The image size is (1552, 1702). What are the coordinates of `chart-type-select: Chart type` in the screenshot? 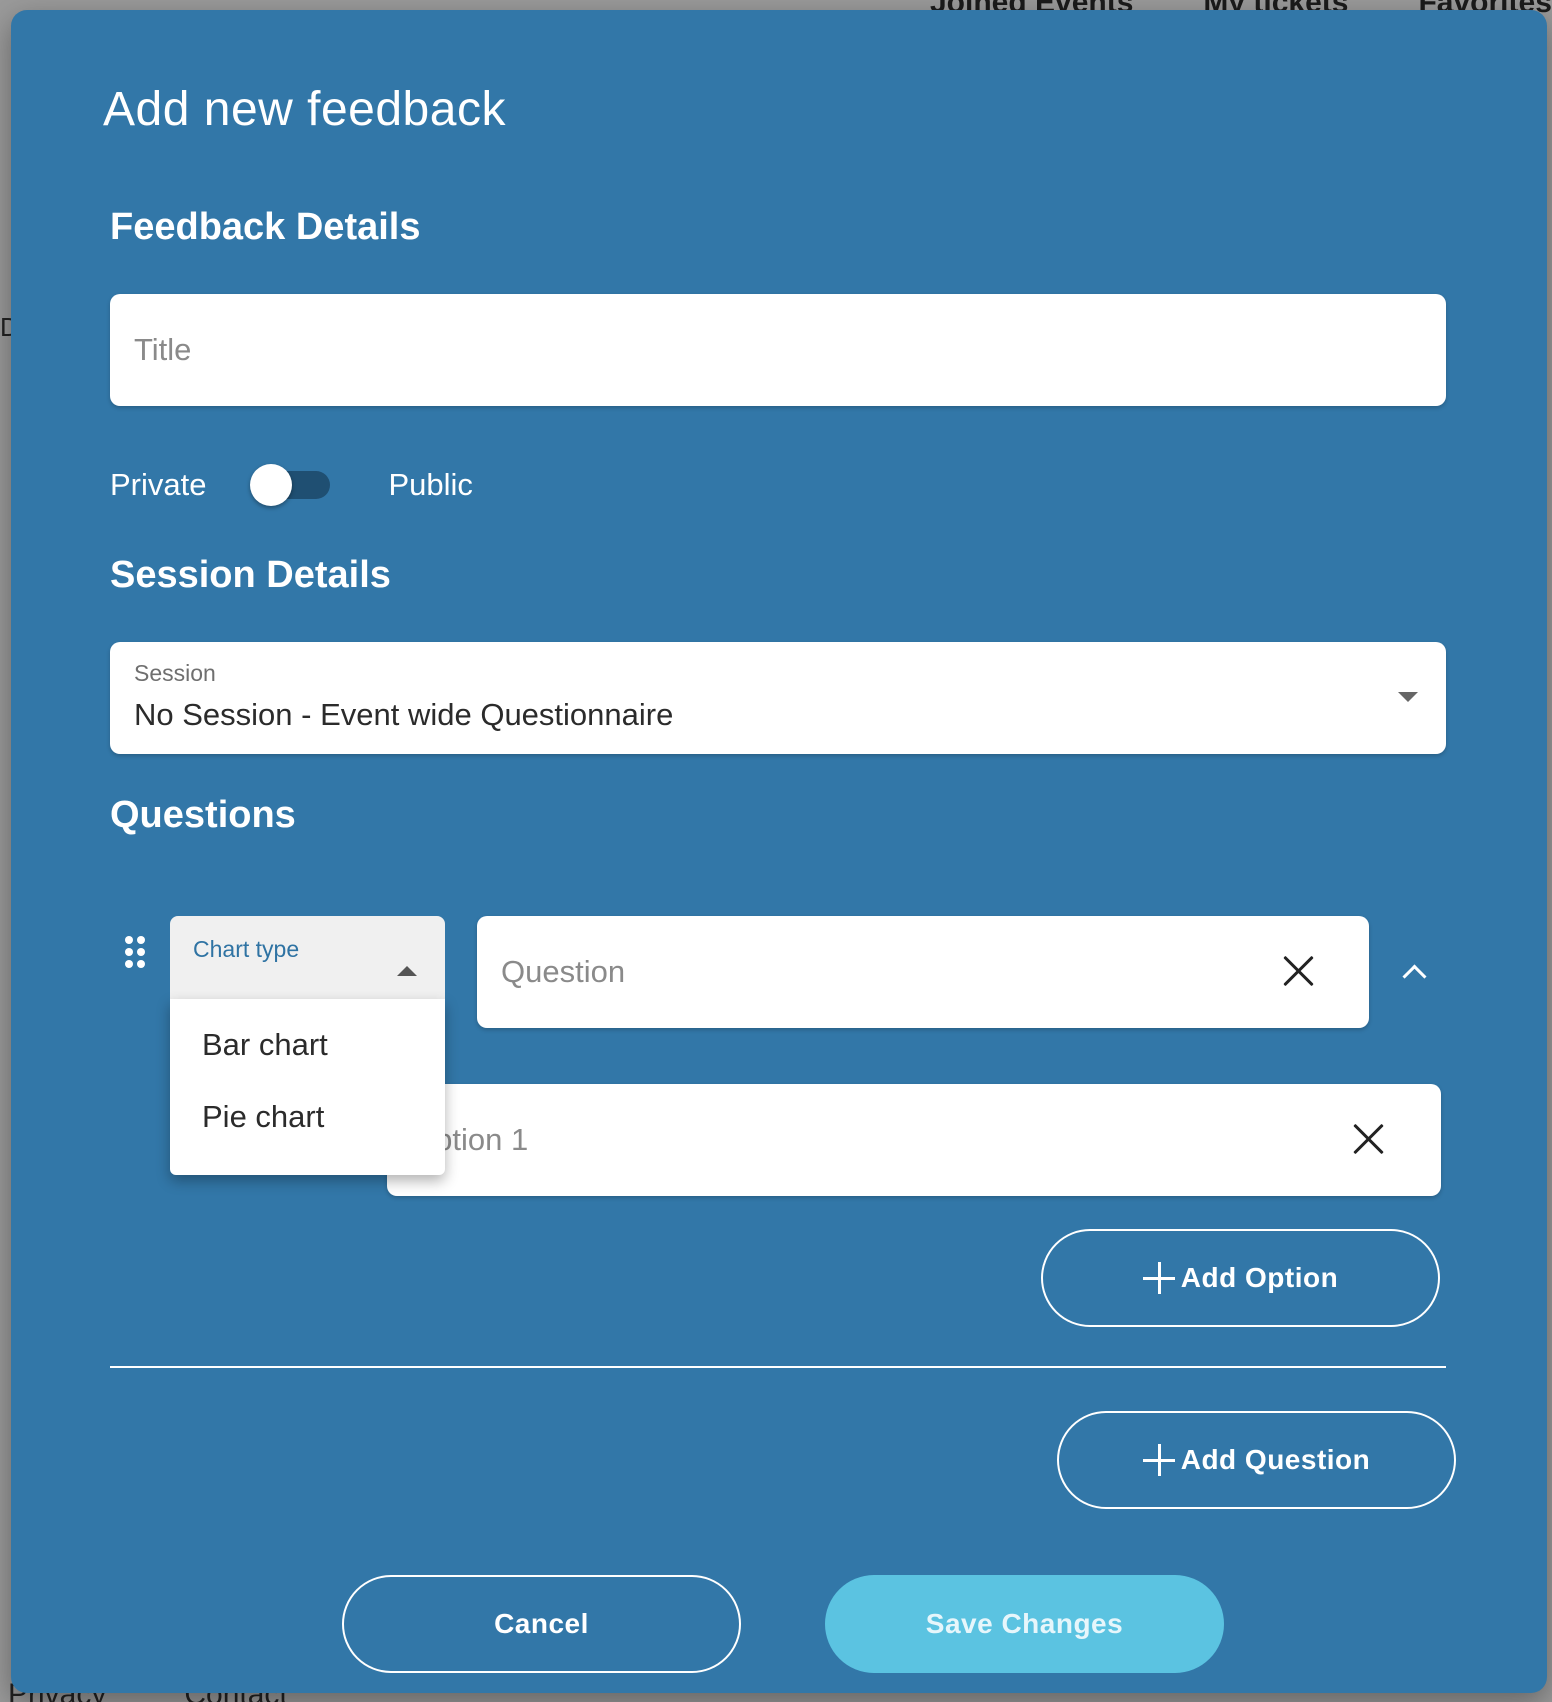 It's located at (307, 958).